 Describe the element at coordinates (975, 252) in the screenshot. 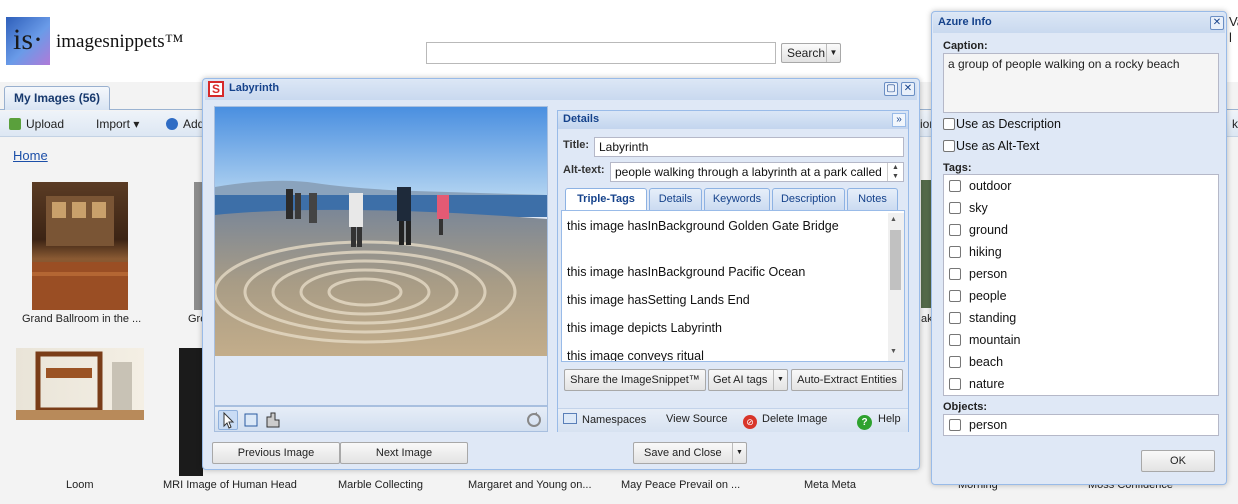

I see `tag-item: hiking` at that location.